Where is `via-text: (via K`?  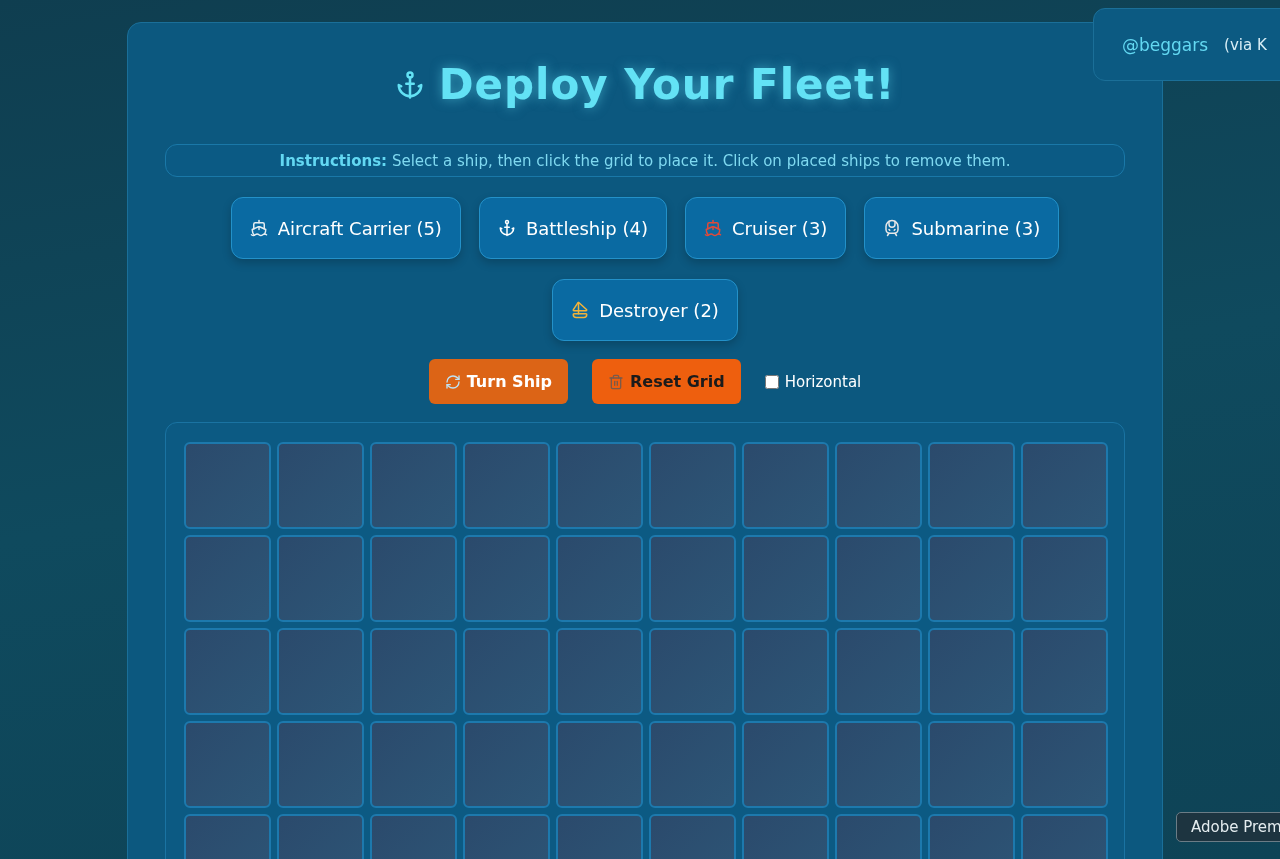 via-text: (via K is located at coordinates (1245, 44).